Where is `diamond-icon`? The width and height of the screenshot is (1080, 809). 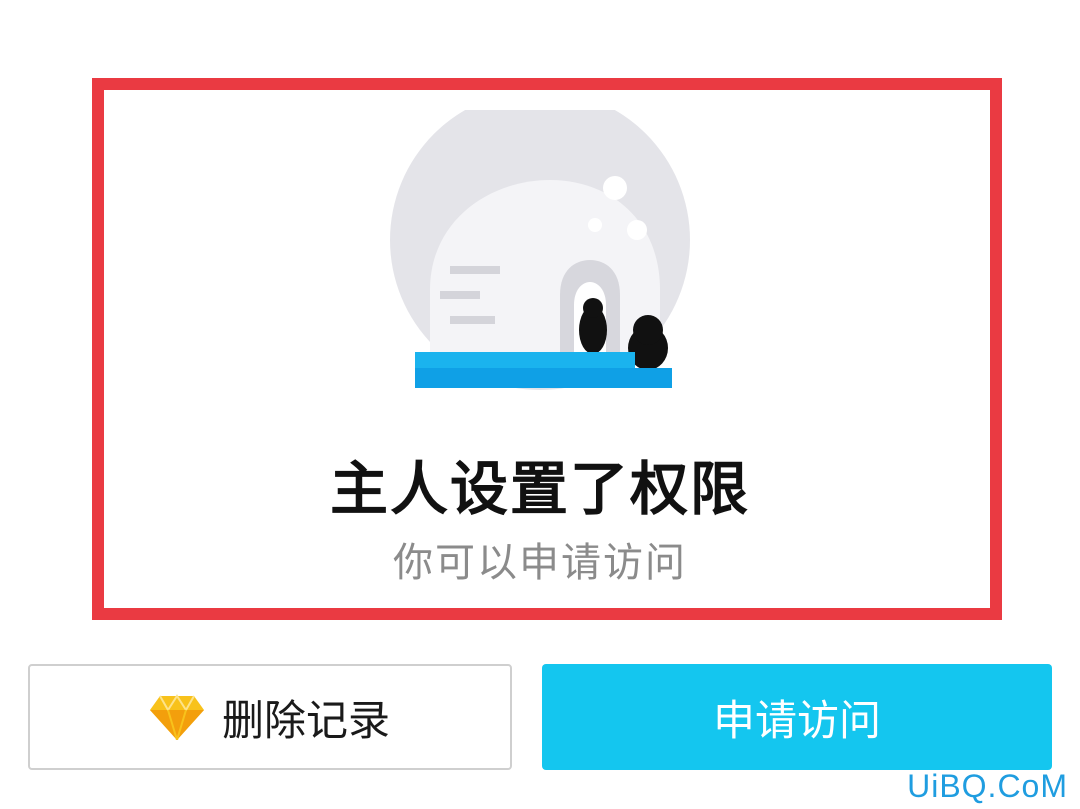 diamond-icon is located at coordinates (176, 717).